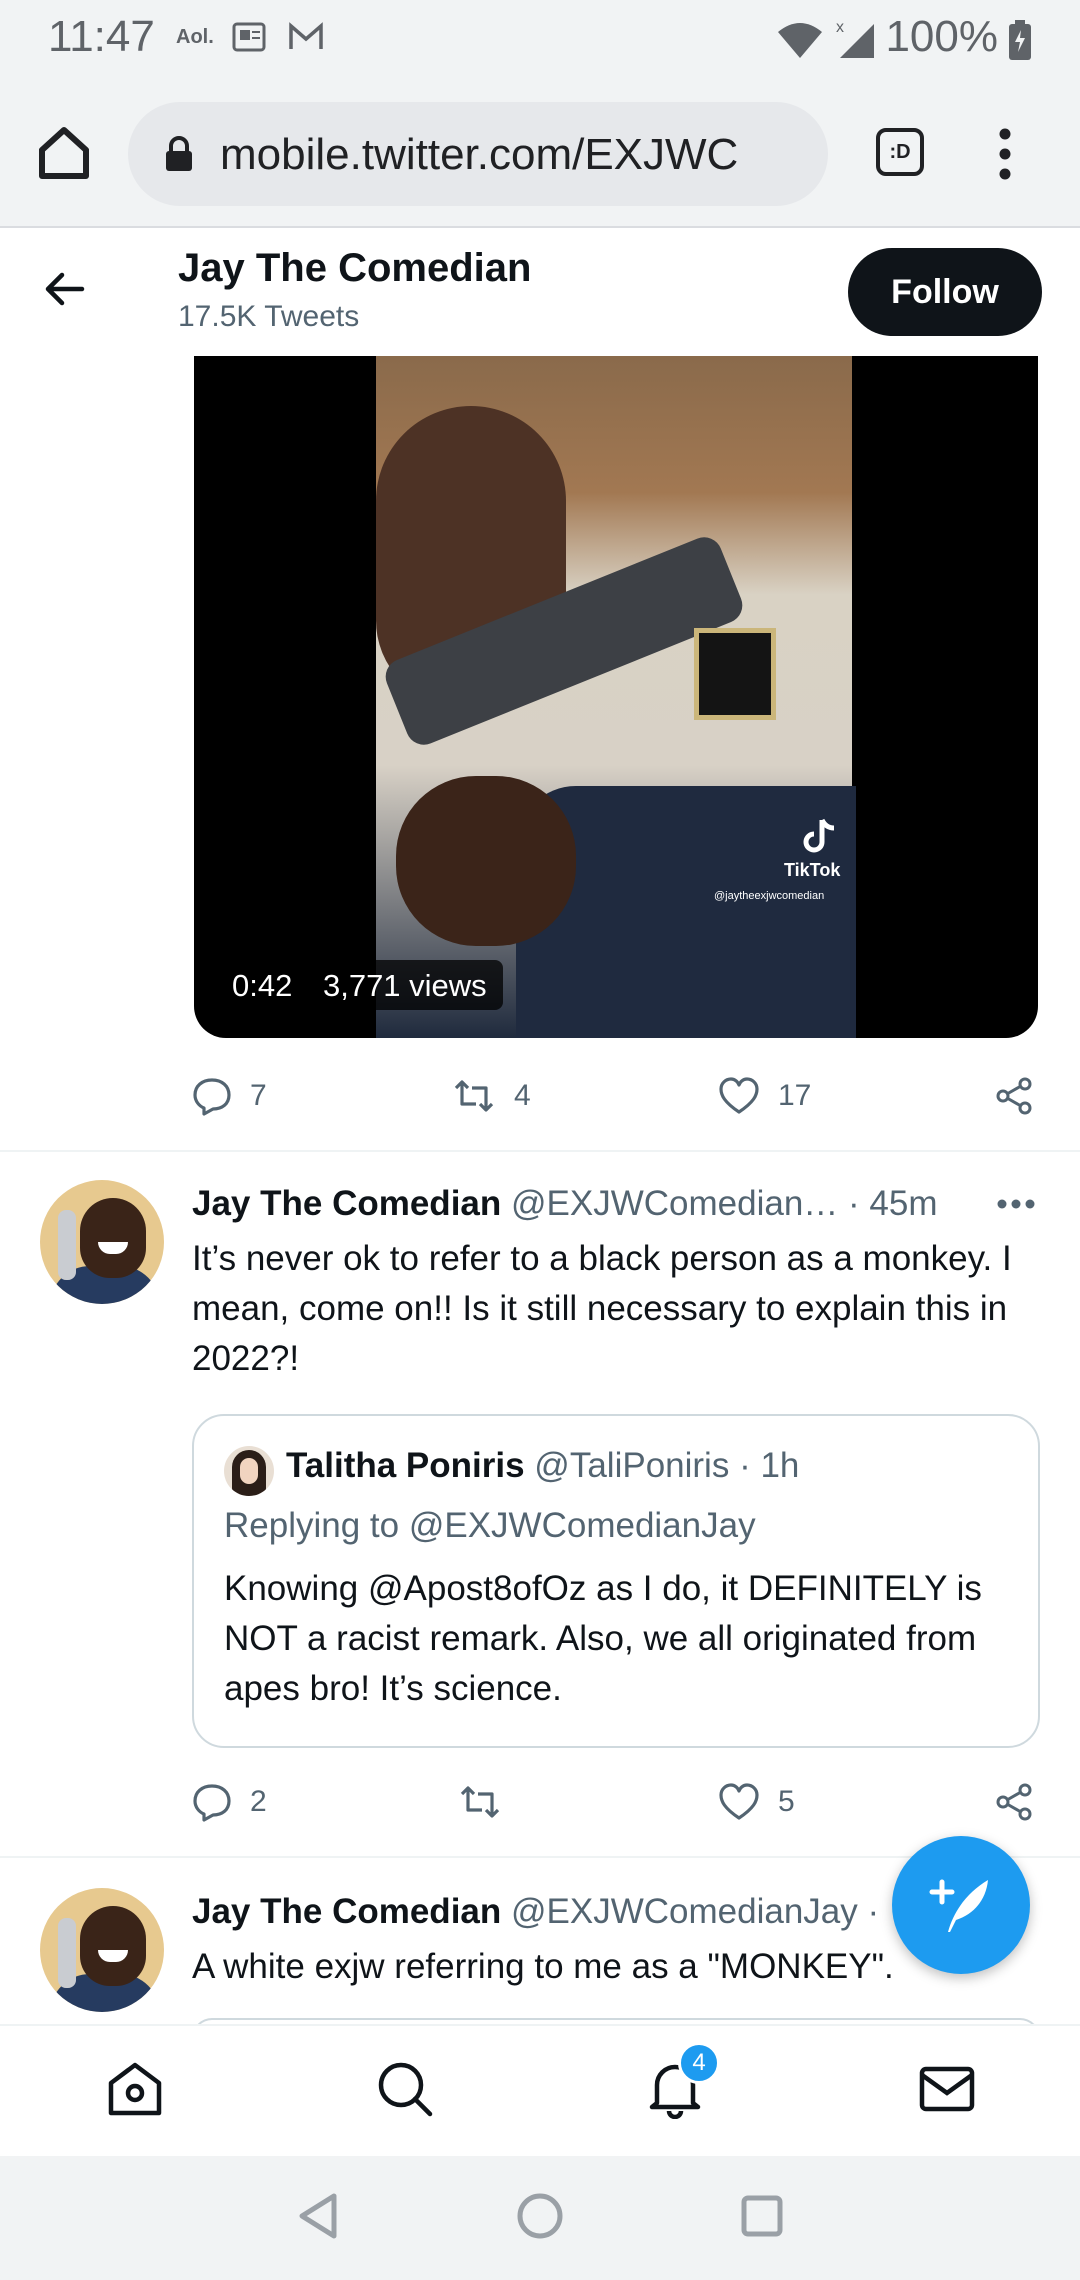 This screenshot has width=1080, height=2280. Describe the element at coordinates (404, 985) in the screenshot. I see `video-views: 3,771 views` at that location.